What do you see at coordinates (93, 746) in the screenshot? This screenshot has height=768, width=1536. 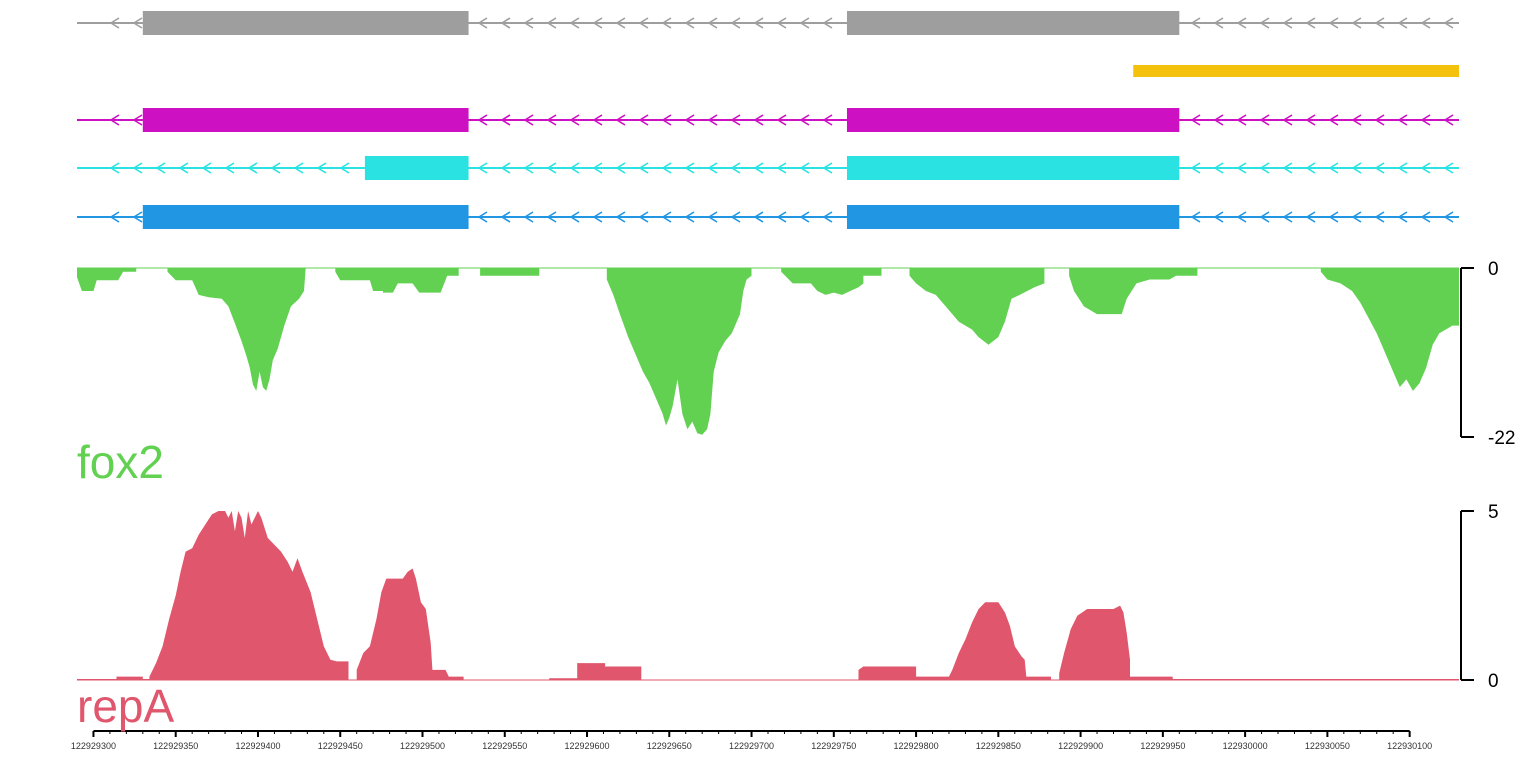 I see `x-tick-label: 122929300` at bounding box center [93, 746].